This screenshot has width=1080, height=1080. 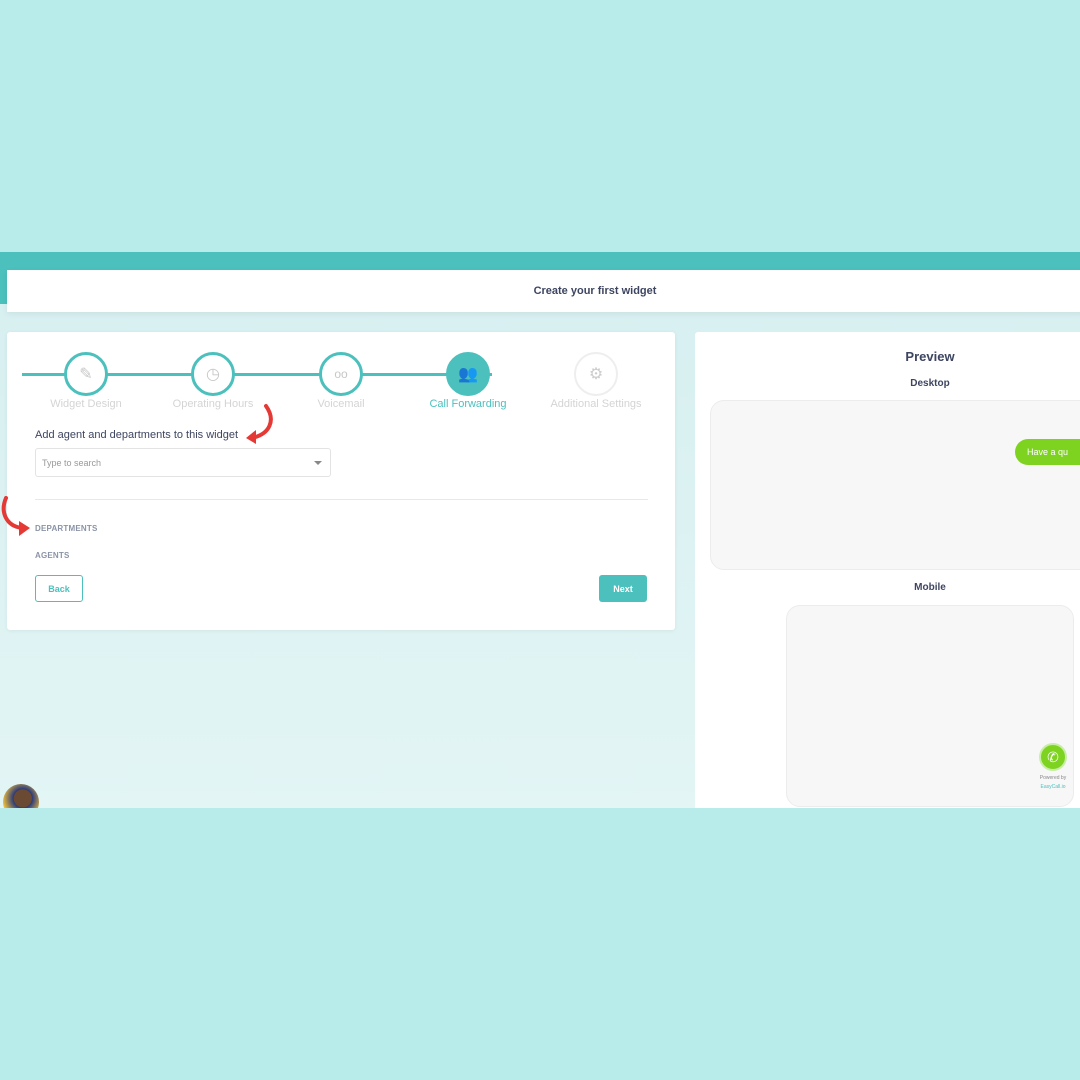 I want to click on mobile-preview: ✆ Powered by EasyCall.io, so click(x=930, y=706).